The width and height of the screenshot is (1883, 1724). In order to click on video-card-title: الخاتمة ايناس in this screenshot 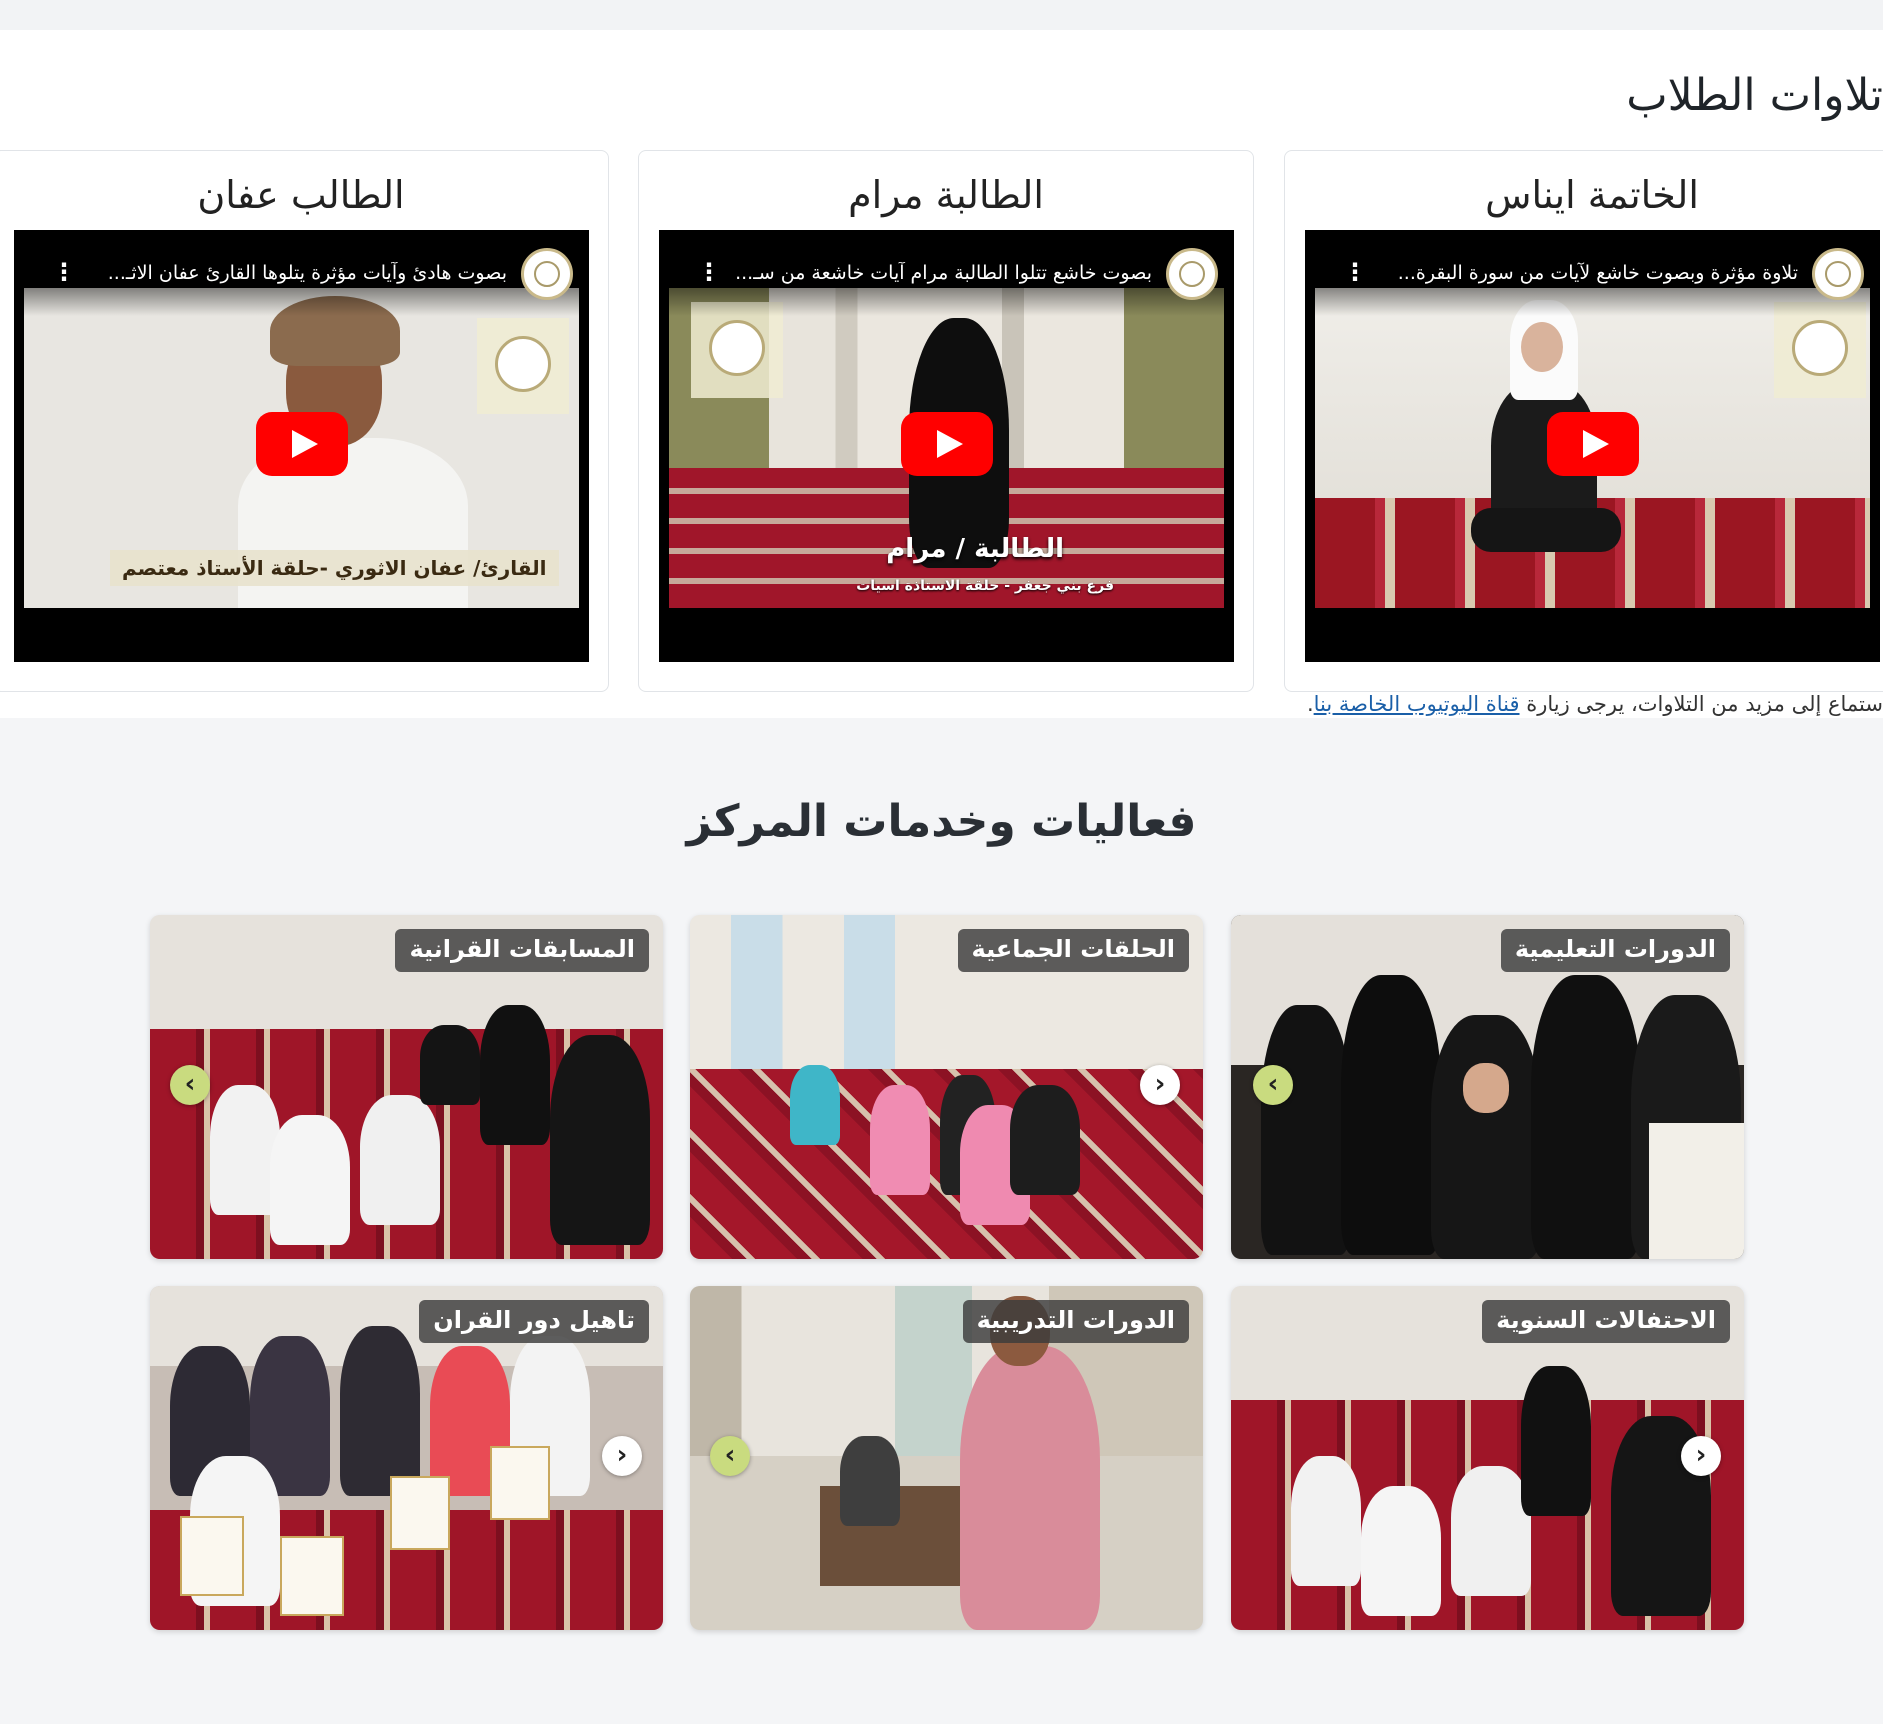, I will do `click(1592, 195)`.